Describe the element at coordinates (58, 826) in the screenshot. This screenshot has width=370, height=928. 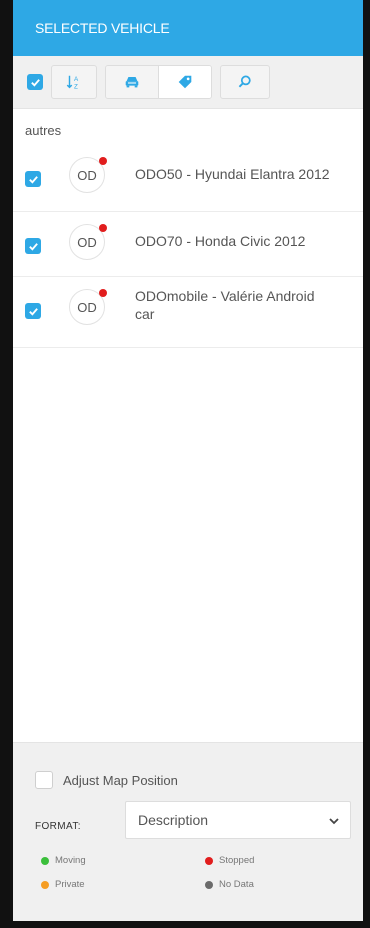
I see `format-label: FORMAT:` at that location.